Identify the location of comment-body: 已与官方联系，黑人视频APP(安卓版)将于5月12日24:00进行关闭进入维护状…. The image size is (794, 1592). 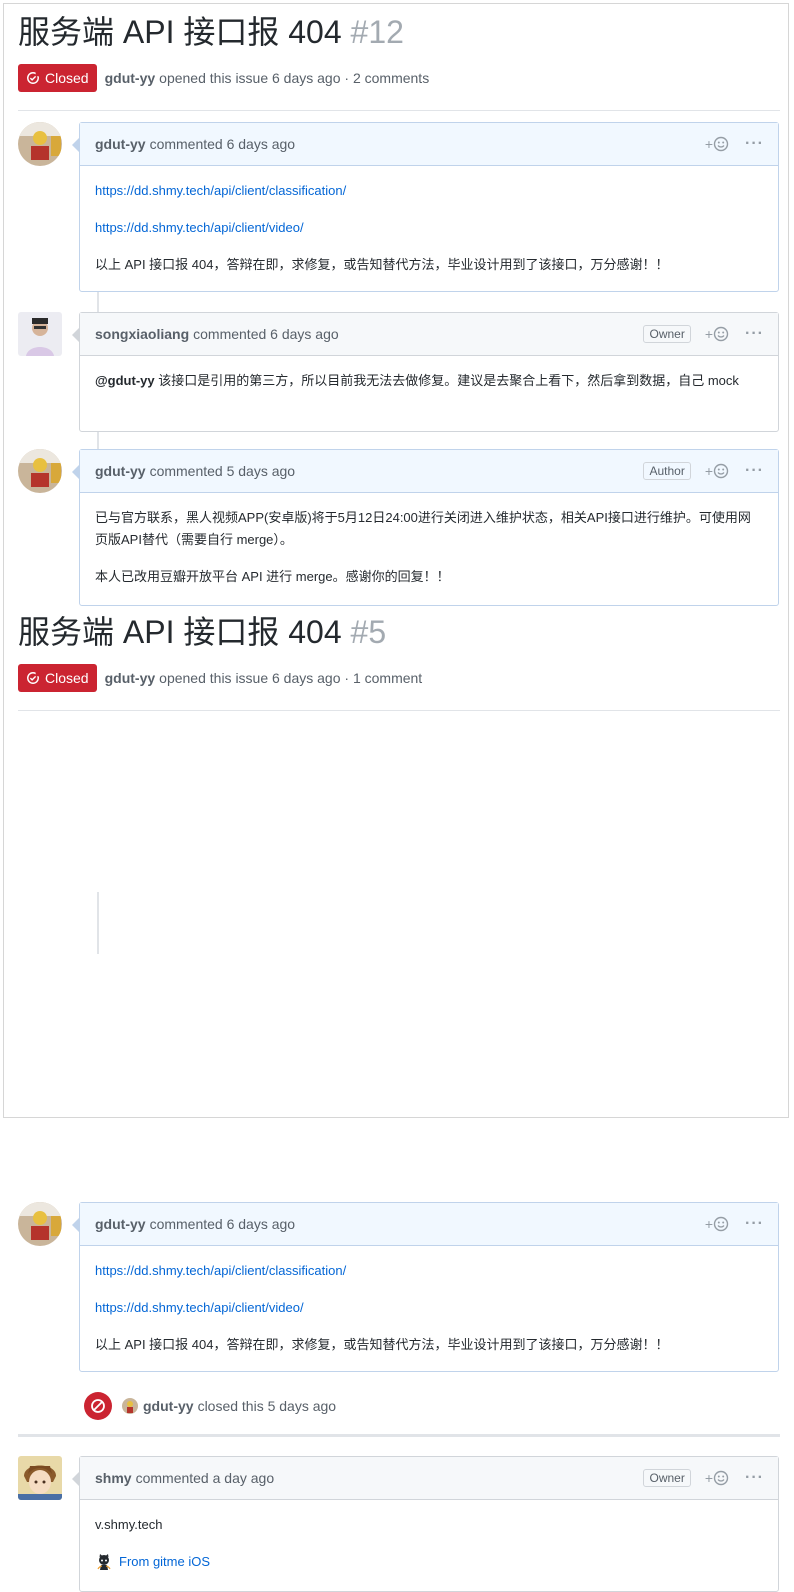
(429, 546).